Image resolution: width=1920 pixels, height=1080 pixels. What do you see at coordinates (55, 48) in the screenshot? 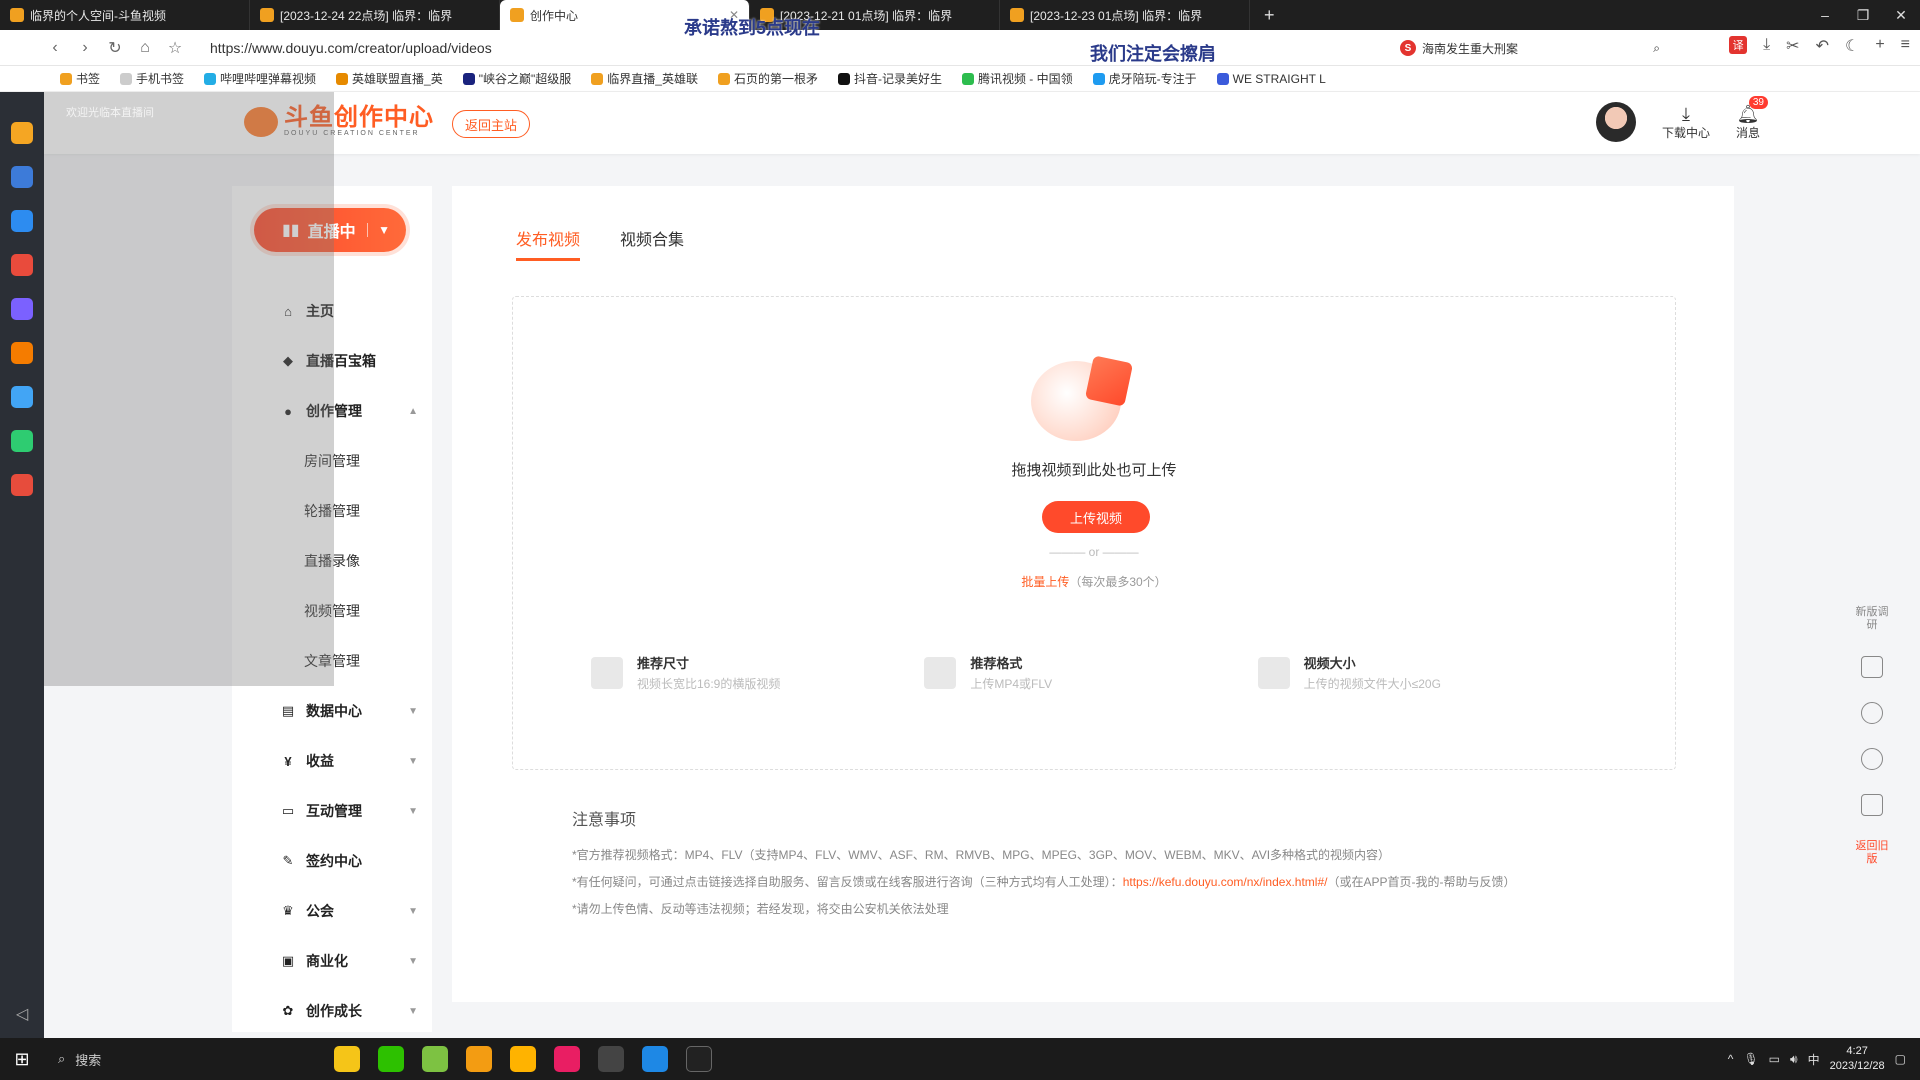
I see `back-arrow-icon: ‹` at bounding box center [55, 48].